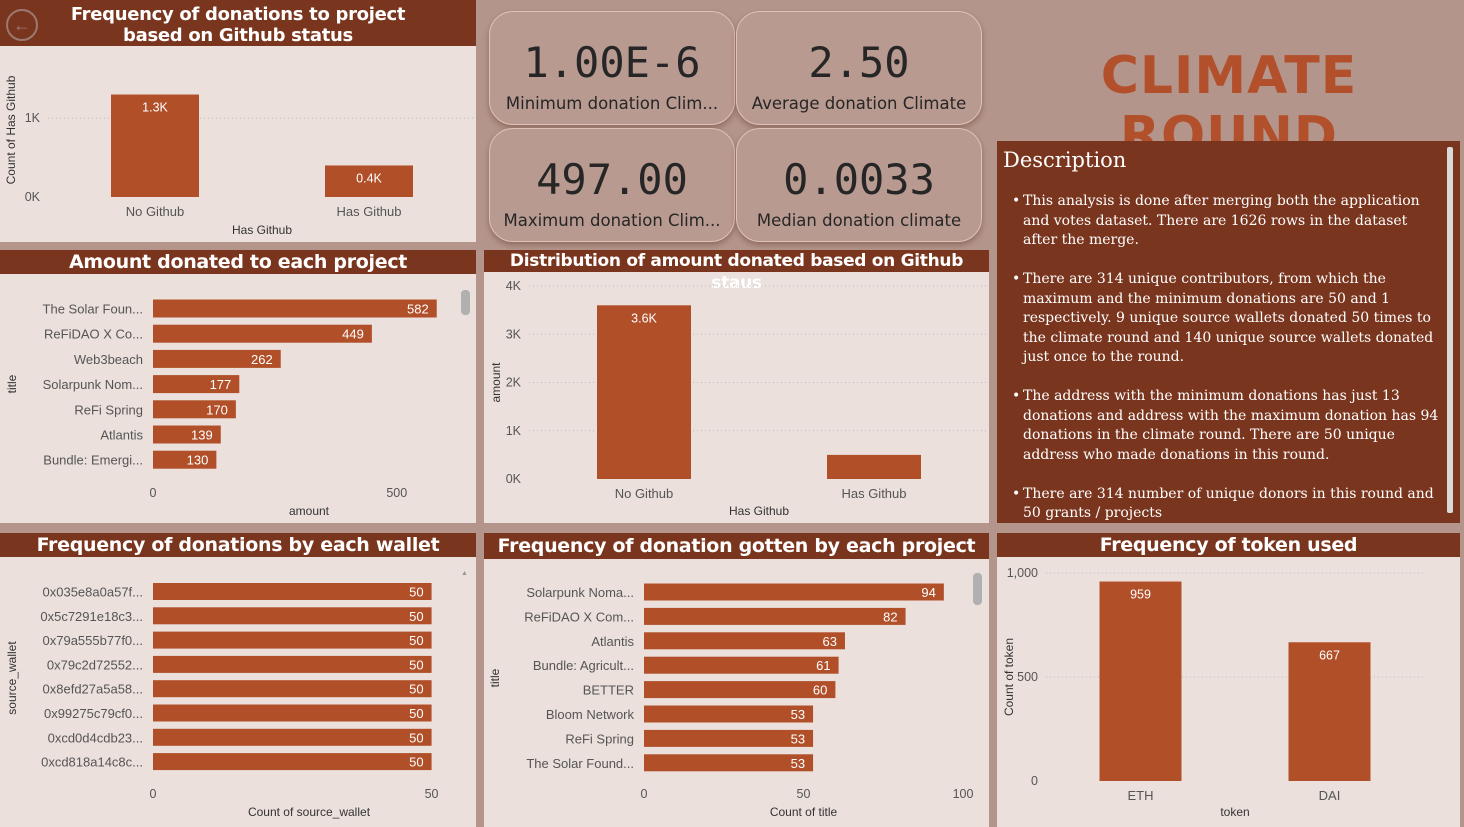 This screenshot has height=827, width=1464. What do you see at coordinates (514, 286) in the screenshot?
I see `y-tick-label: 4K` at bounding box center [514, 286].